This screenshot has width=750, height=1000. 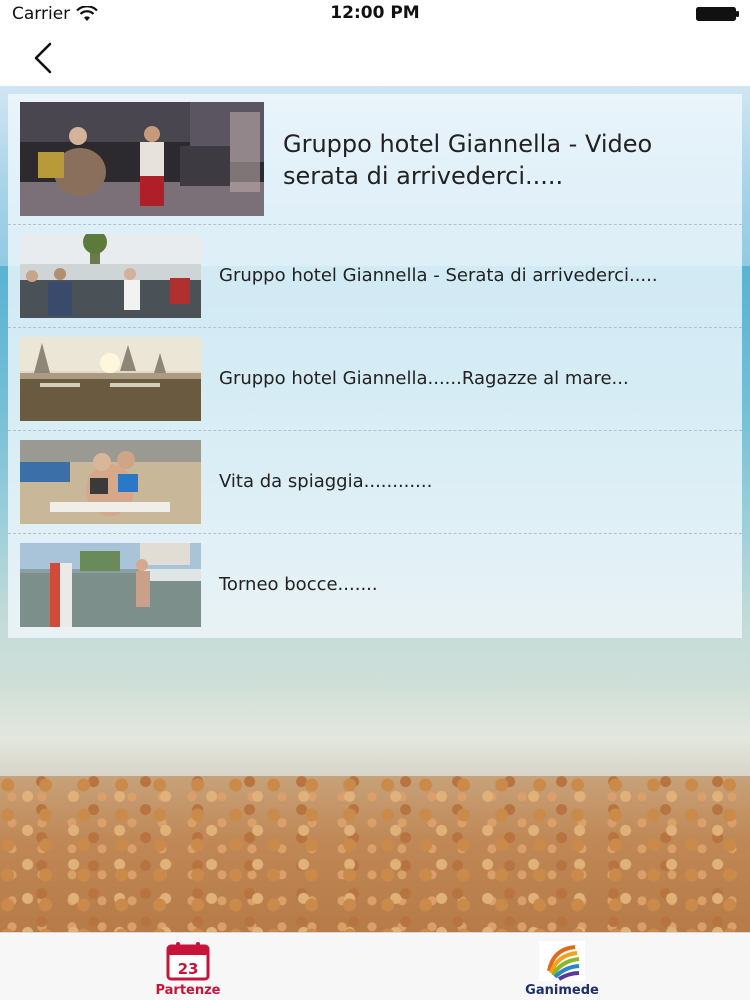 I want to click on calendar-icon: 23, so click(x=188, y=961).